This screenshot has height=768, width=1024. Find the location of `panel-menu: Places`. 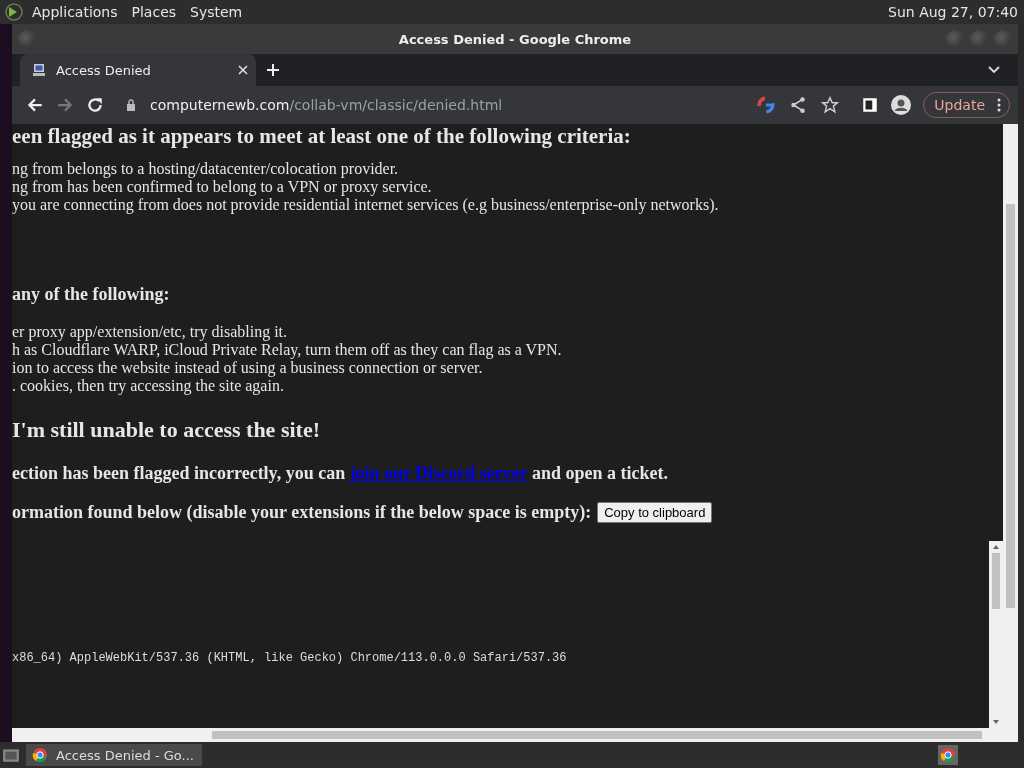

panel-menu: Places is located at coordinates (154, 12).